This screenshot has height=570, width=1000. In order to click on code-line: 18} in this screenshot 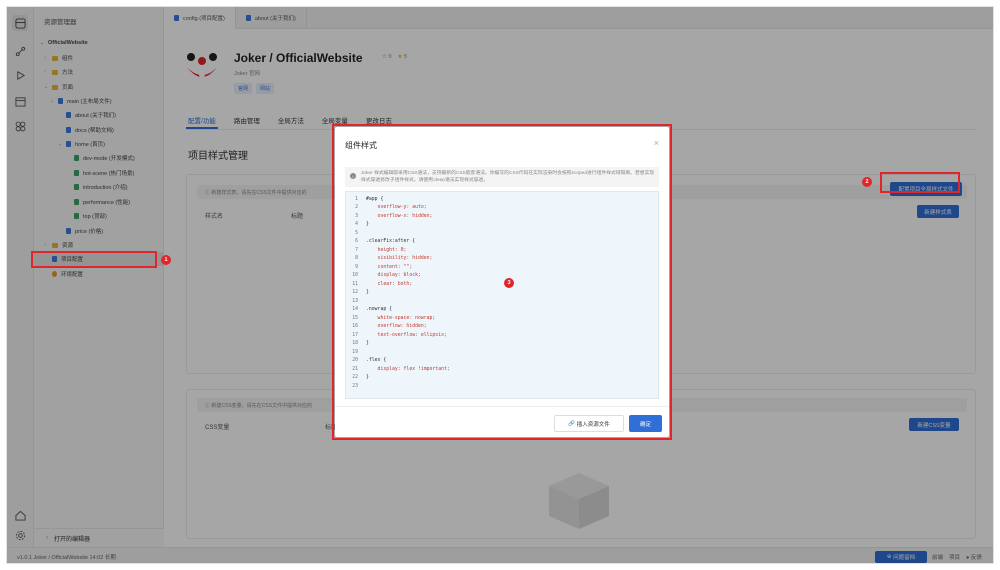, I will do `click(357, 344)`.